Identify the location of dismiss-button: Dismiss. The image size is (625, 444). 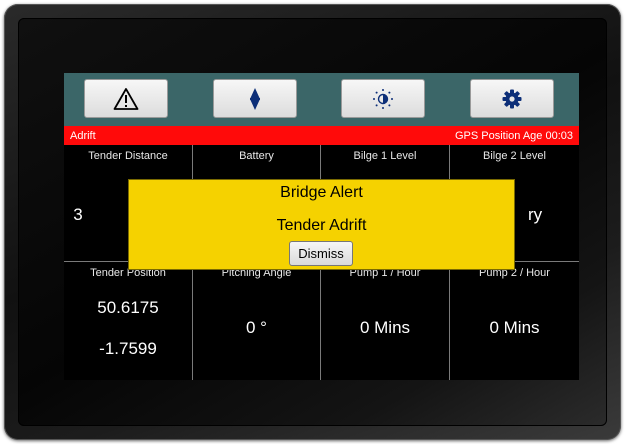
(321, 253).